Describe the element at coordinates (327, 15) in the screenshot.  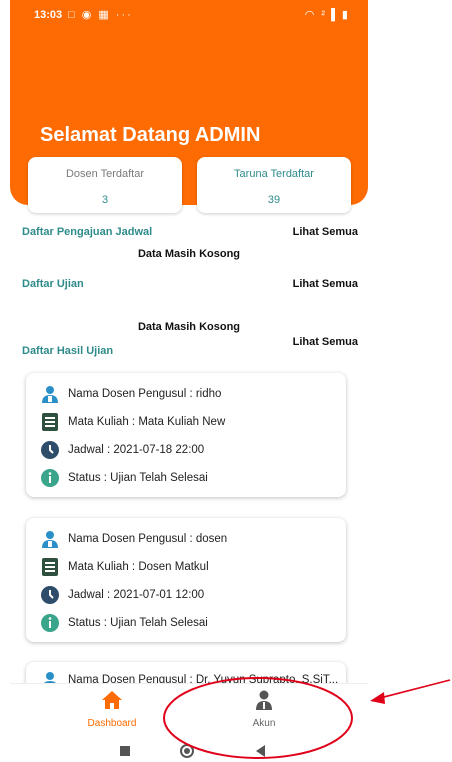
I see `system-status-icons: ◠ ²▐ ▮` at that location.